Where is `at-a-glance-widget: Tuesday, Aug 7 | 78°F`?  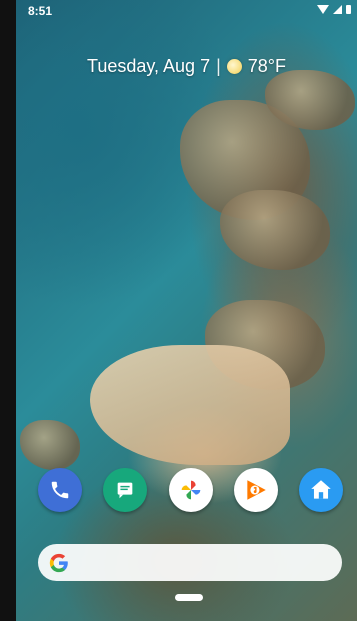 at-a-glance-widget: Tuesday, Aug 7 | 78°F is located at coordinates (186, 66).